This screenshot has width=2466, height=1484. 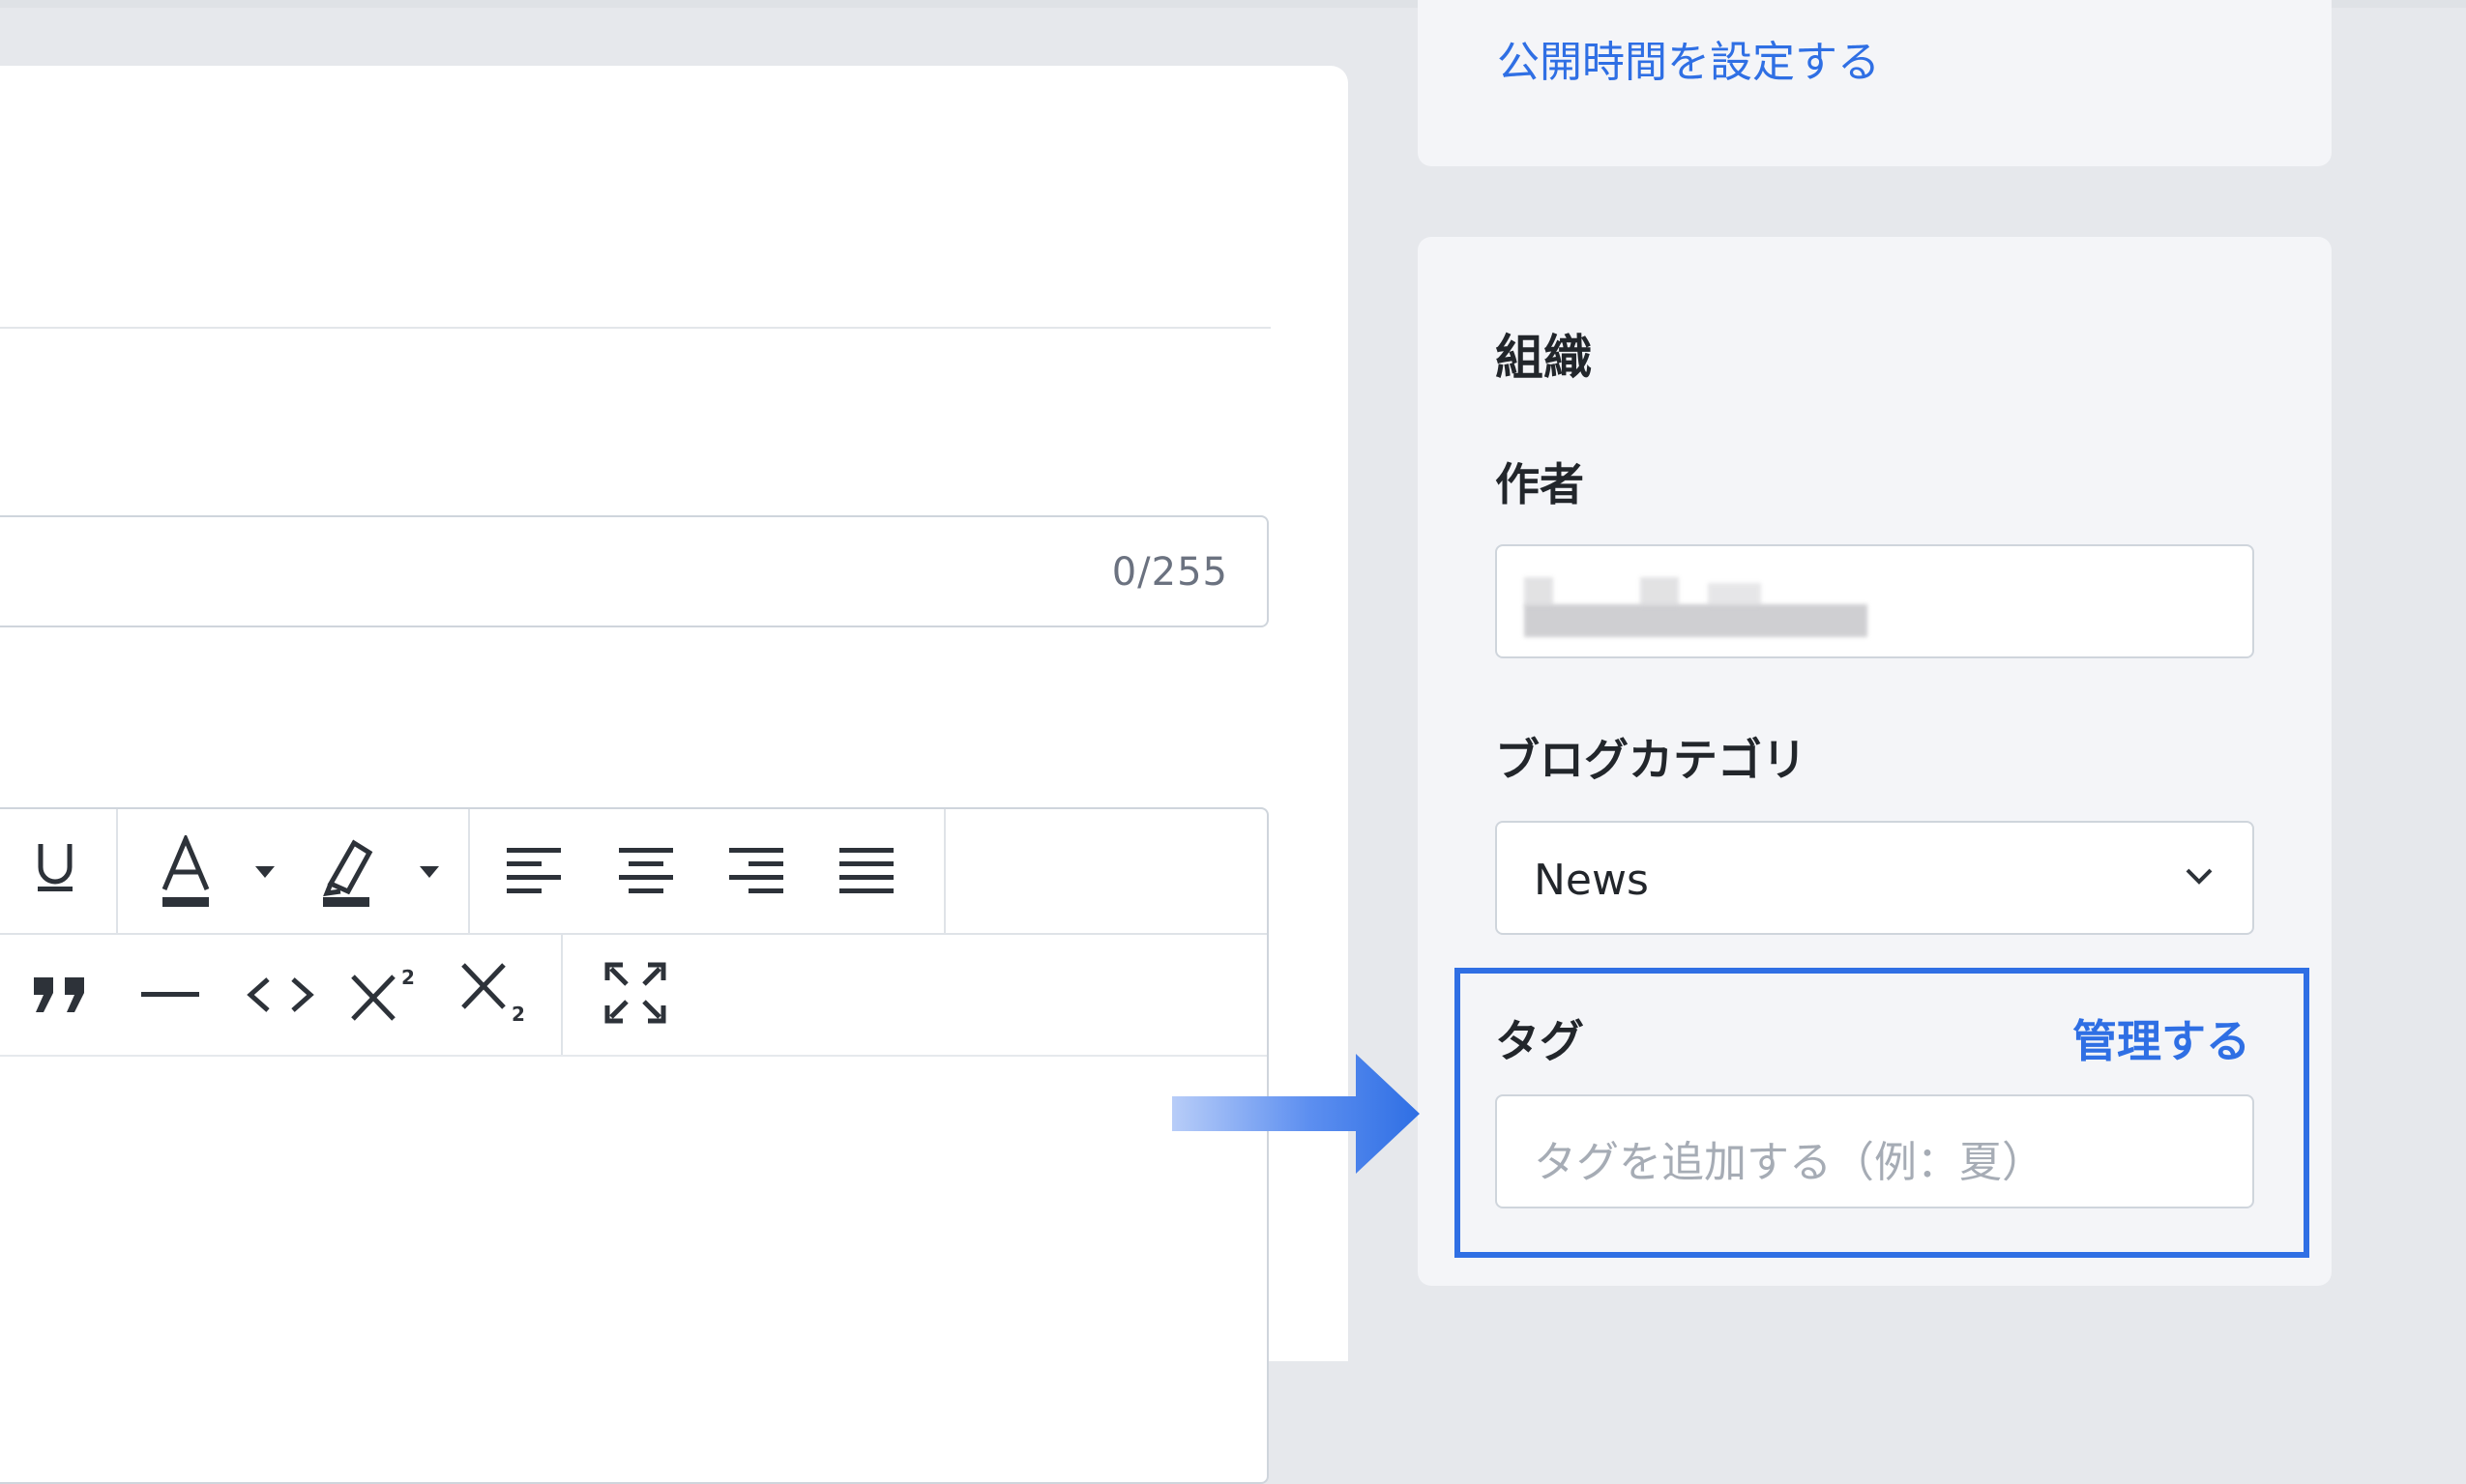 What do you see at coordinates (348, 872) in the screenshot?
I see `highlight-icon` at bounding box center [348, 872].